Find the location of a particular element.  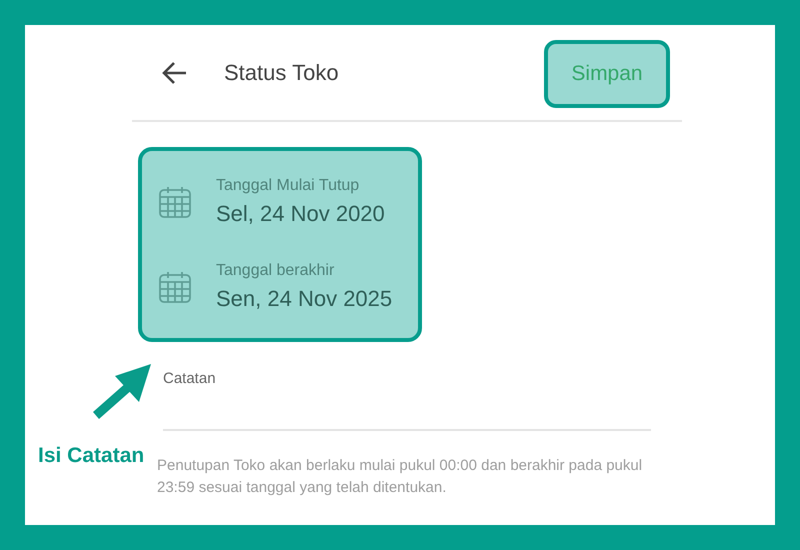

date-label: Tanggal berakhir is located at coordinates (276, 271).